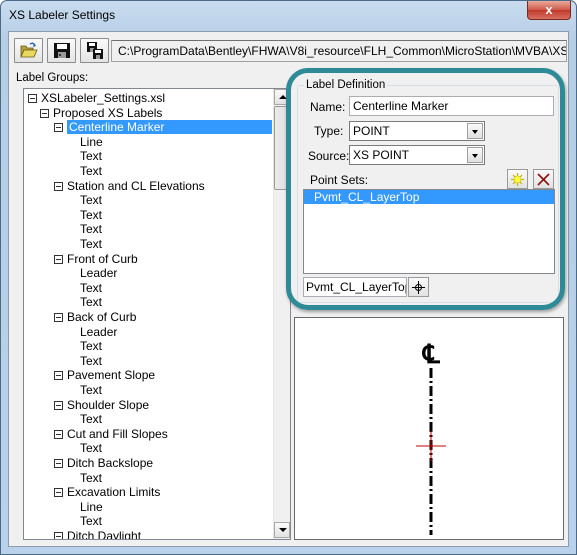 Image resolution: width=577 pixels, height=555 pixels. I want to click on tree-node: Centerline Marker, so click(163, 127).